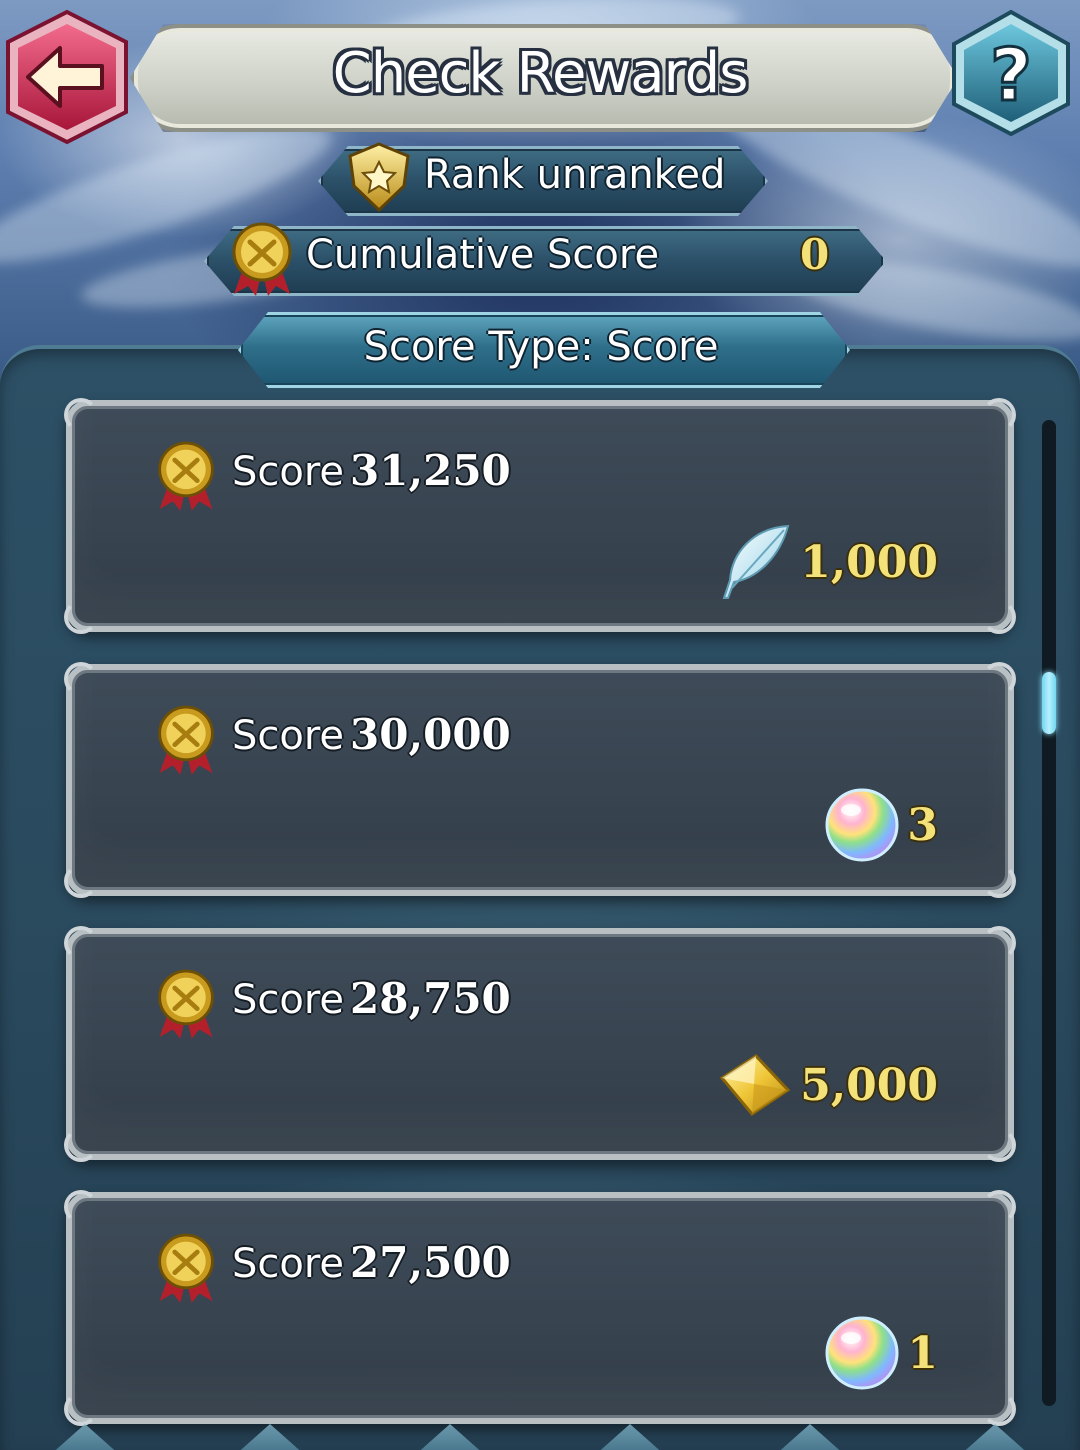  I want to click on scrollbar-thumb, so click(1049, 703).